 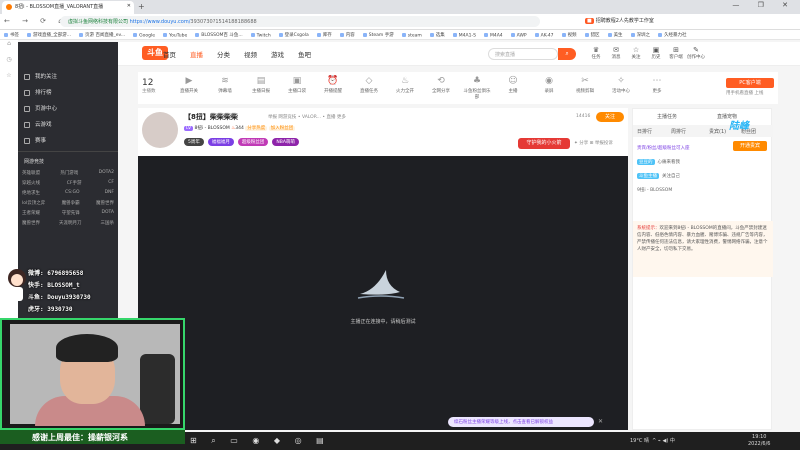 I want to click on tab-weekly-rank: 周排行, so click(x=678, y=131).